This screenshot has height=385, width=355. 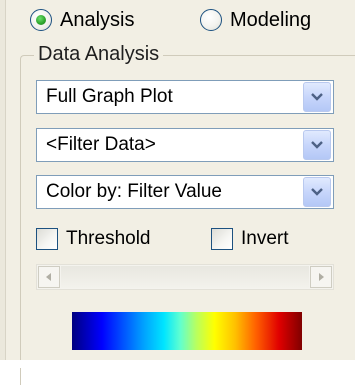 What do you see at coordinates (101, 144) in the screenshot?
I see `filter-data-value: <Filter Data>` at bounding box center [101, 144].